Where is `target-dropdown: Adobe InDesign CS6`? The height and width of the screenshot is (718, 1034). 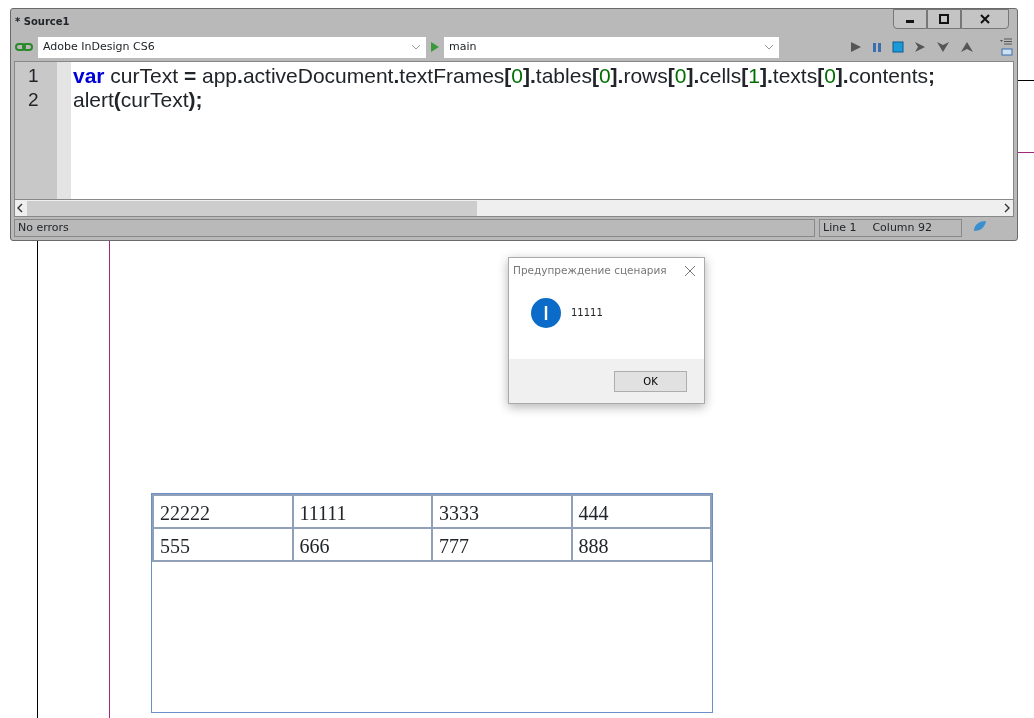
target-dropdown: Adobe InDesign CS6 is located at coordinates (232, 47).